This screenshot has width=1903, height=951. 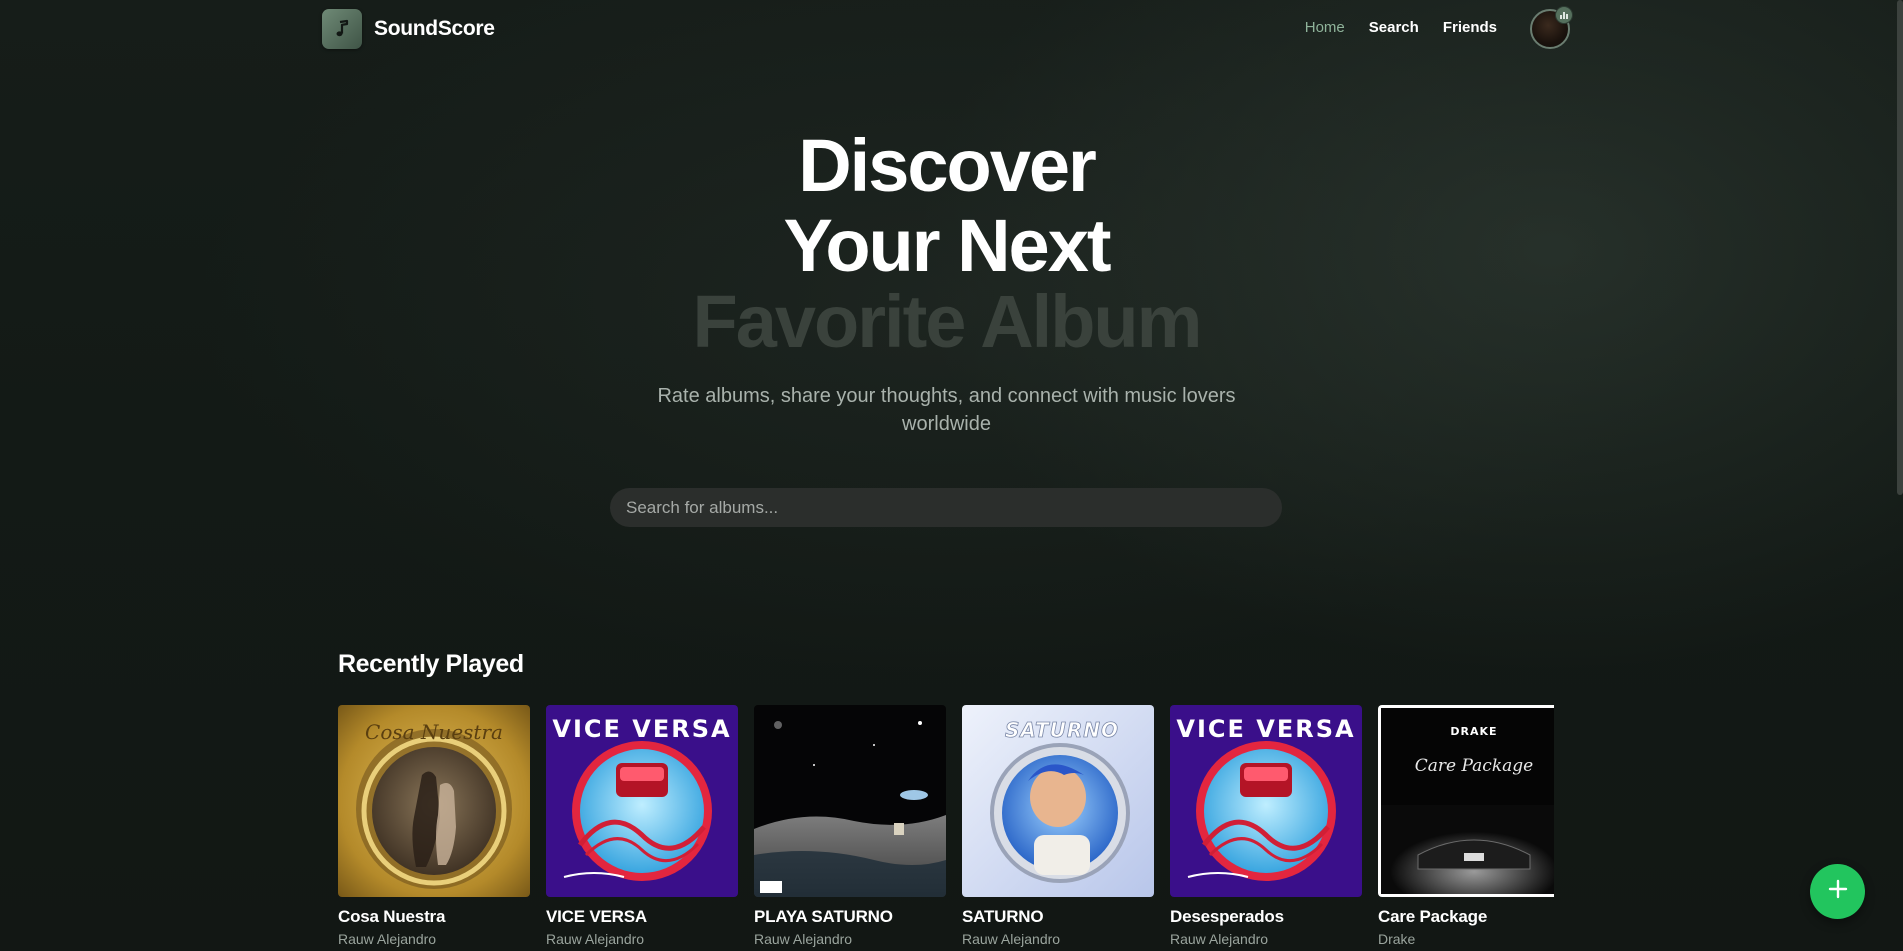 I want to click on page-scrollbar, so click(x=1900, y=247).